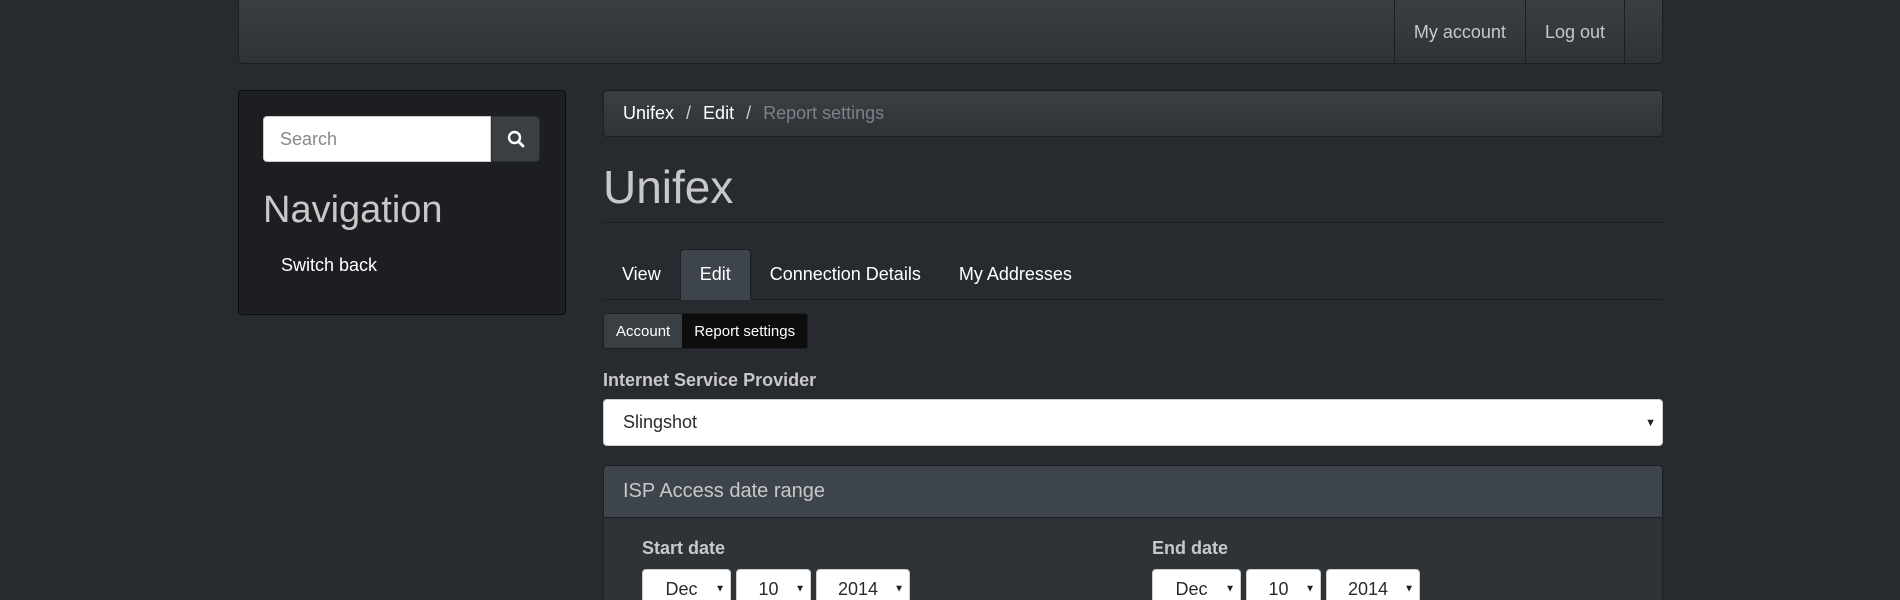 This screenshot has width=1900, height=600. Describe the element at coordinates (1368, 588) in the screenshot. I see `end-year-value: 2014` at that location.